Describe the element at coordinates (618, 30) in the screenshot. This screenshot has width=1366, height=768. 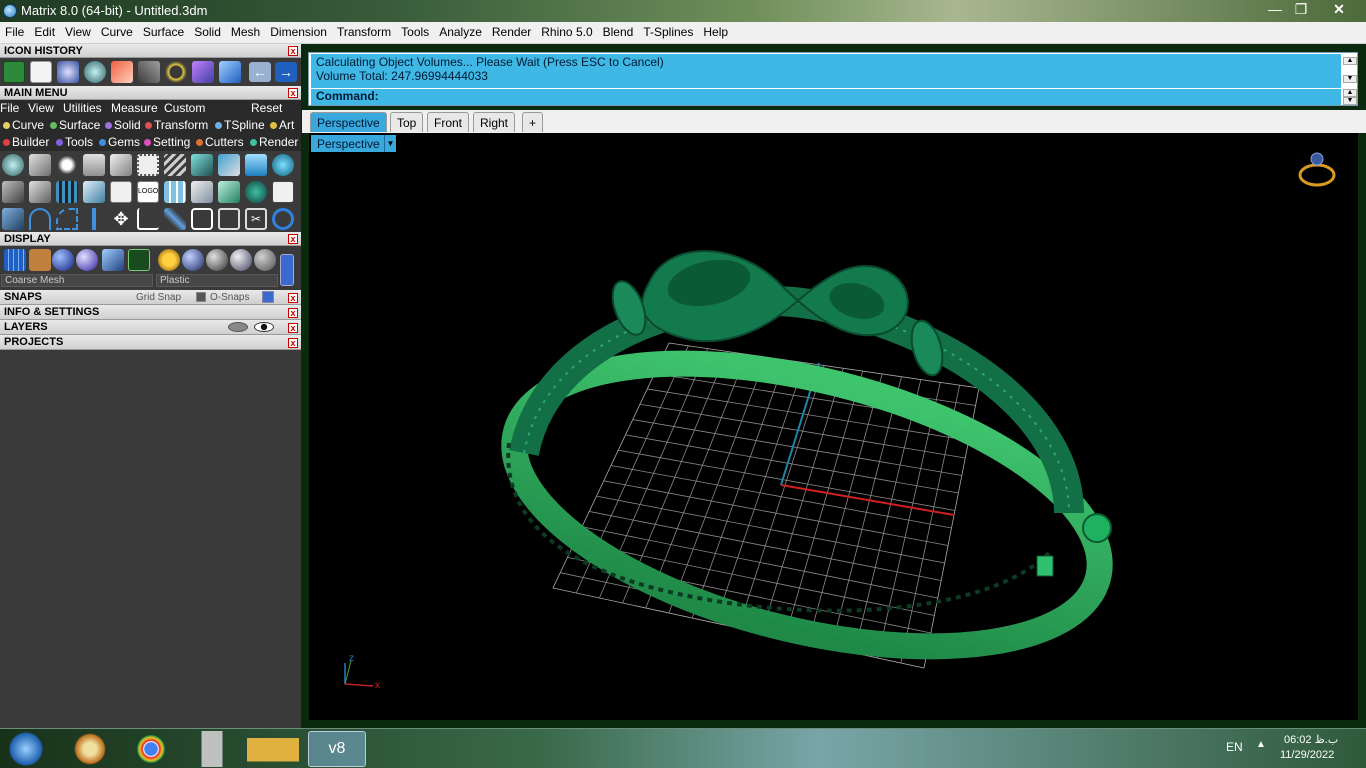
I see `menu-blend: Blend` at that location.